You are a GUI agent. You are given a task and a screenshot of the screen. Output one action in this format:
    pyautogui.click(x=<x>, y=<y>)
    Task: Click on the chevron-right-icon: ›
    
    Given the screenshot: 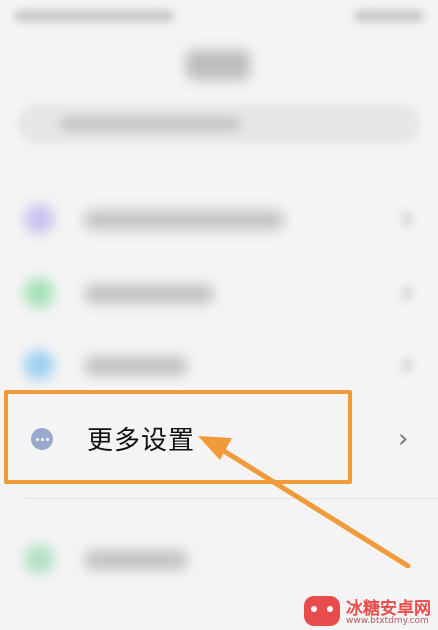 What is the action you would take?
    pyautogui.click(x=403, y=439)
    